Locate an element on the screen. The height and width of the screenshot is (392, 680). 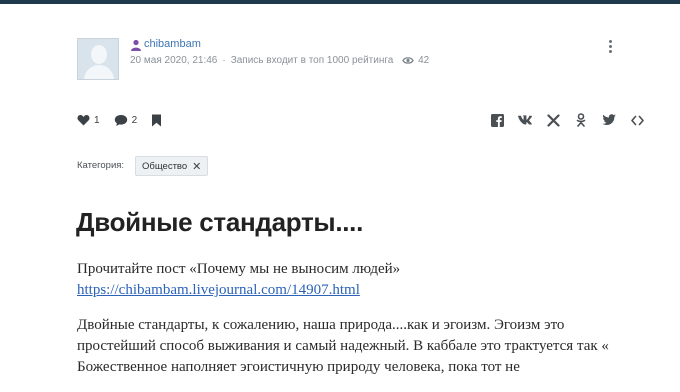
bookmark-button is located at coordinates (158, 120).